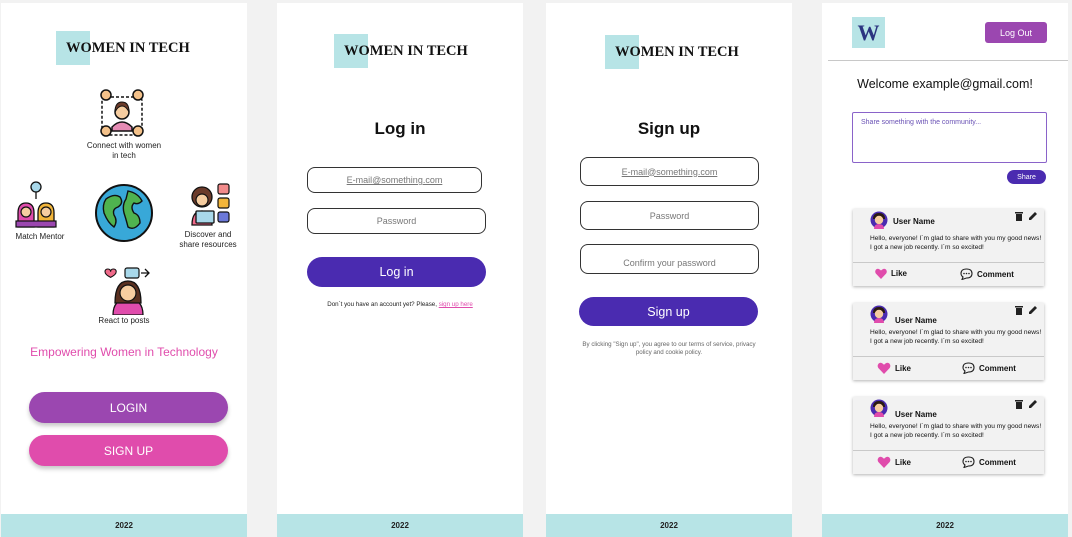 Image resolution: width=1072 pixels, height=537 pixels. I want to click on react-posts-icon, so click(127, 291).